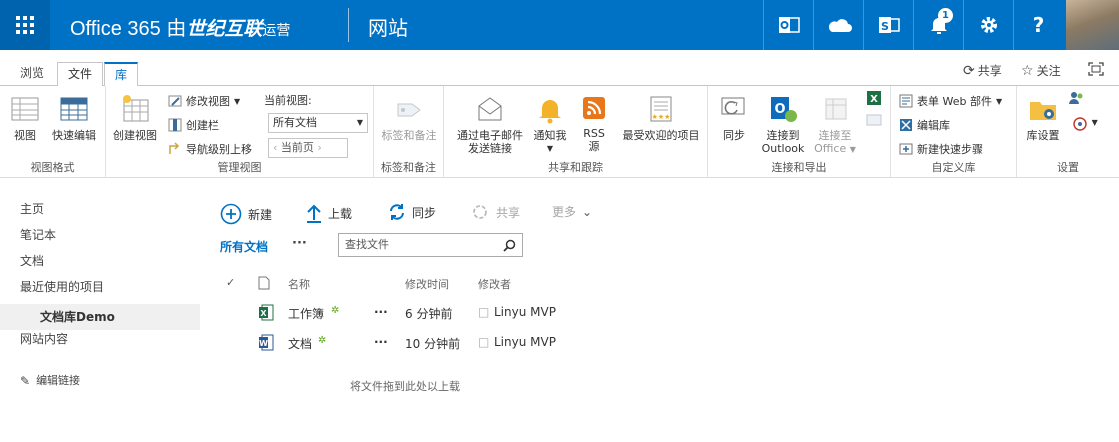  Describe the element at coordinates (594, 123) in the screenshot. I see `rss-feed-button: RSS 源` at that location.